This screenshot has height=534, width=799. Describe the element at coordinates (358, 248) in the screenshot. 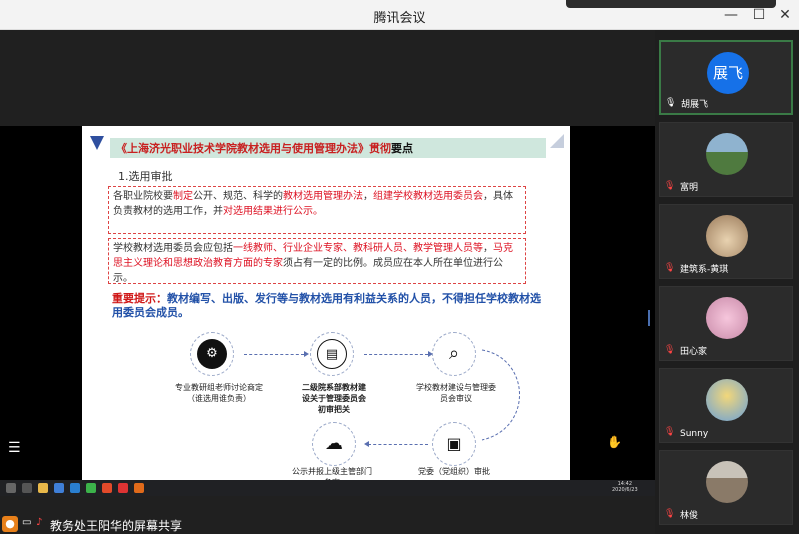

I see `text: 一线教师、行业企业专家、教科研人员、教学管理人员等` at that location.